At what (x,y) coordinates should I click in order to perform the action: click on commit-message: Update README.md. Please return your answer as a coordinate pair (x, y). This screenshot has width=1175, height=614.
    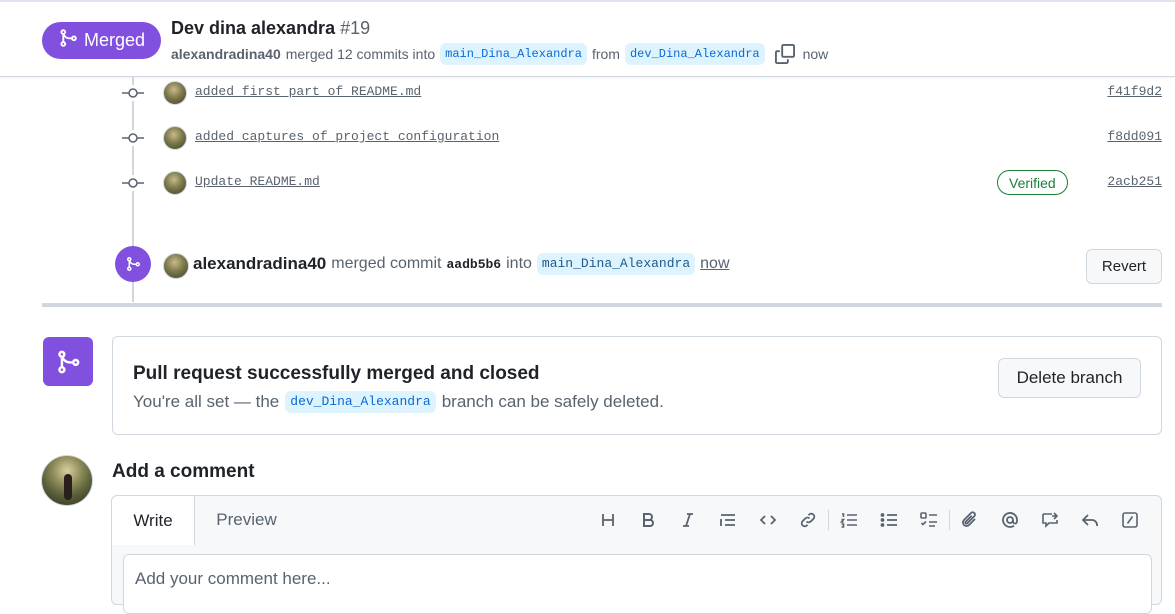
    Looking at the image, I should click on (257, 181).